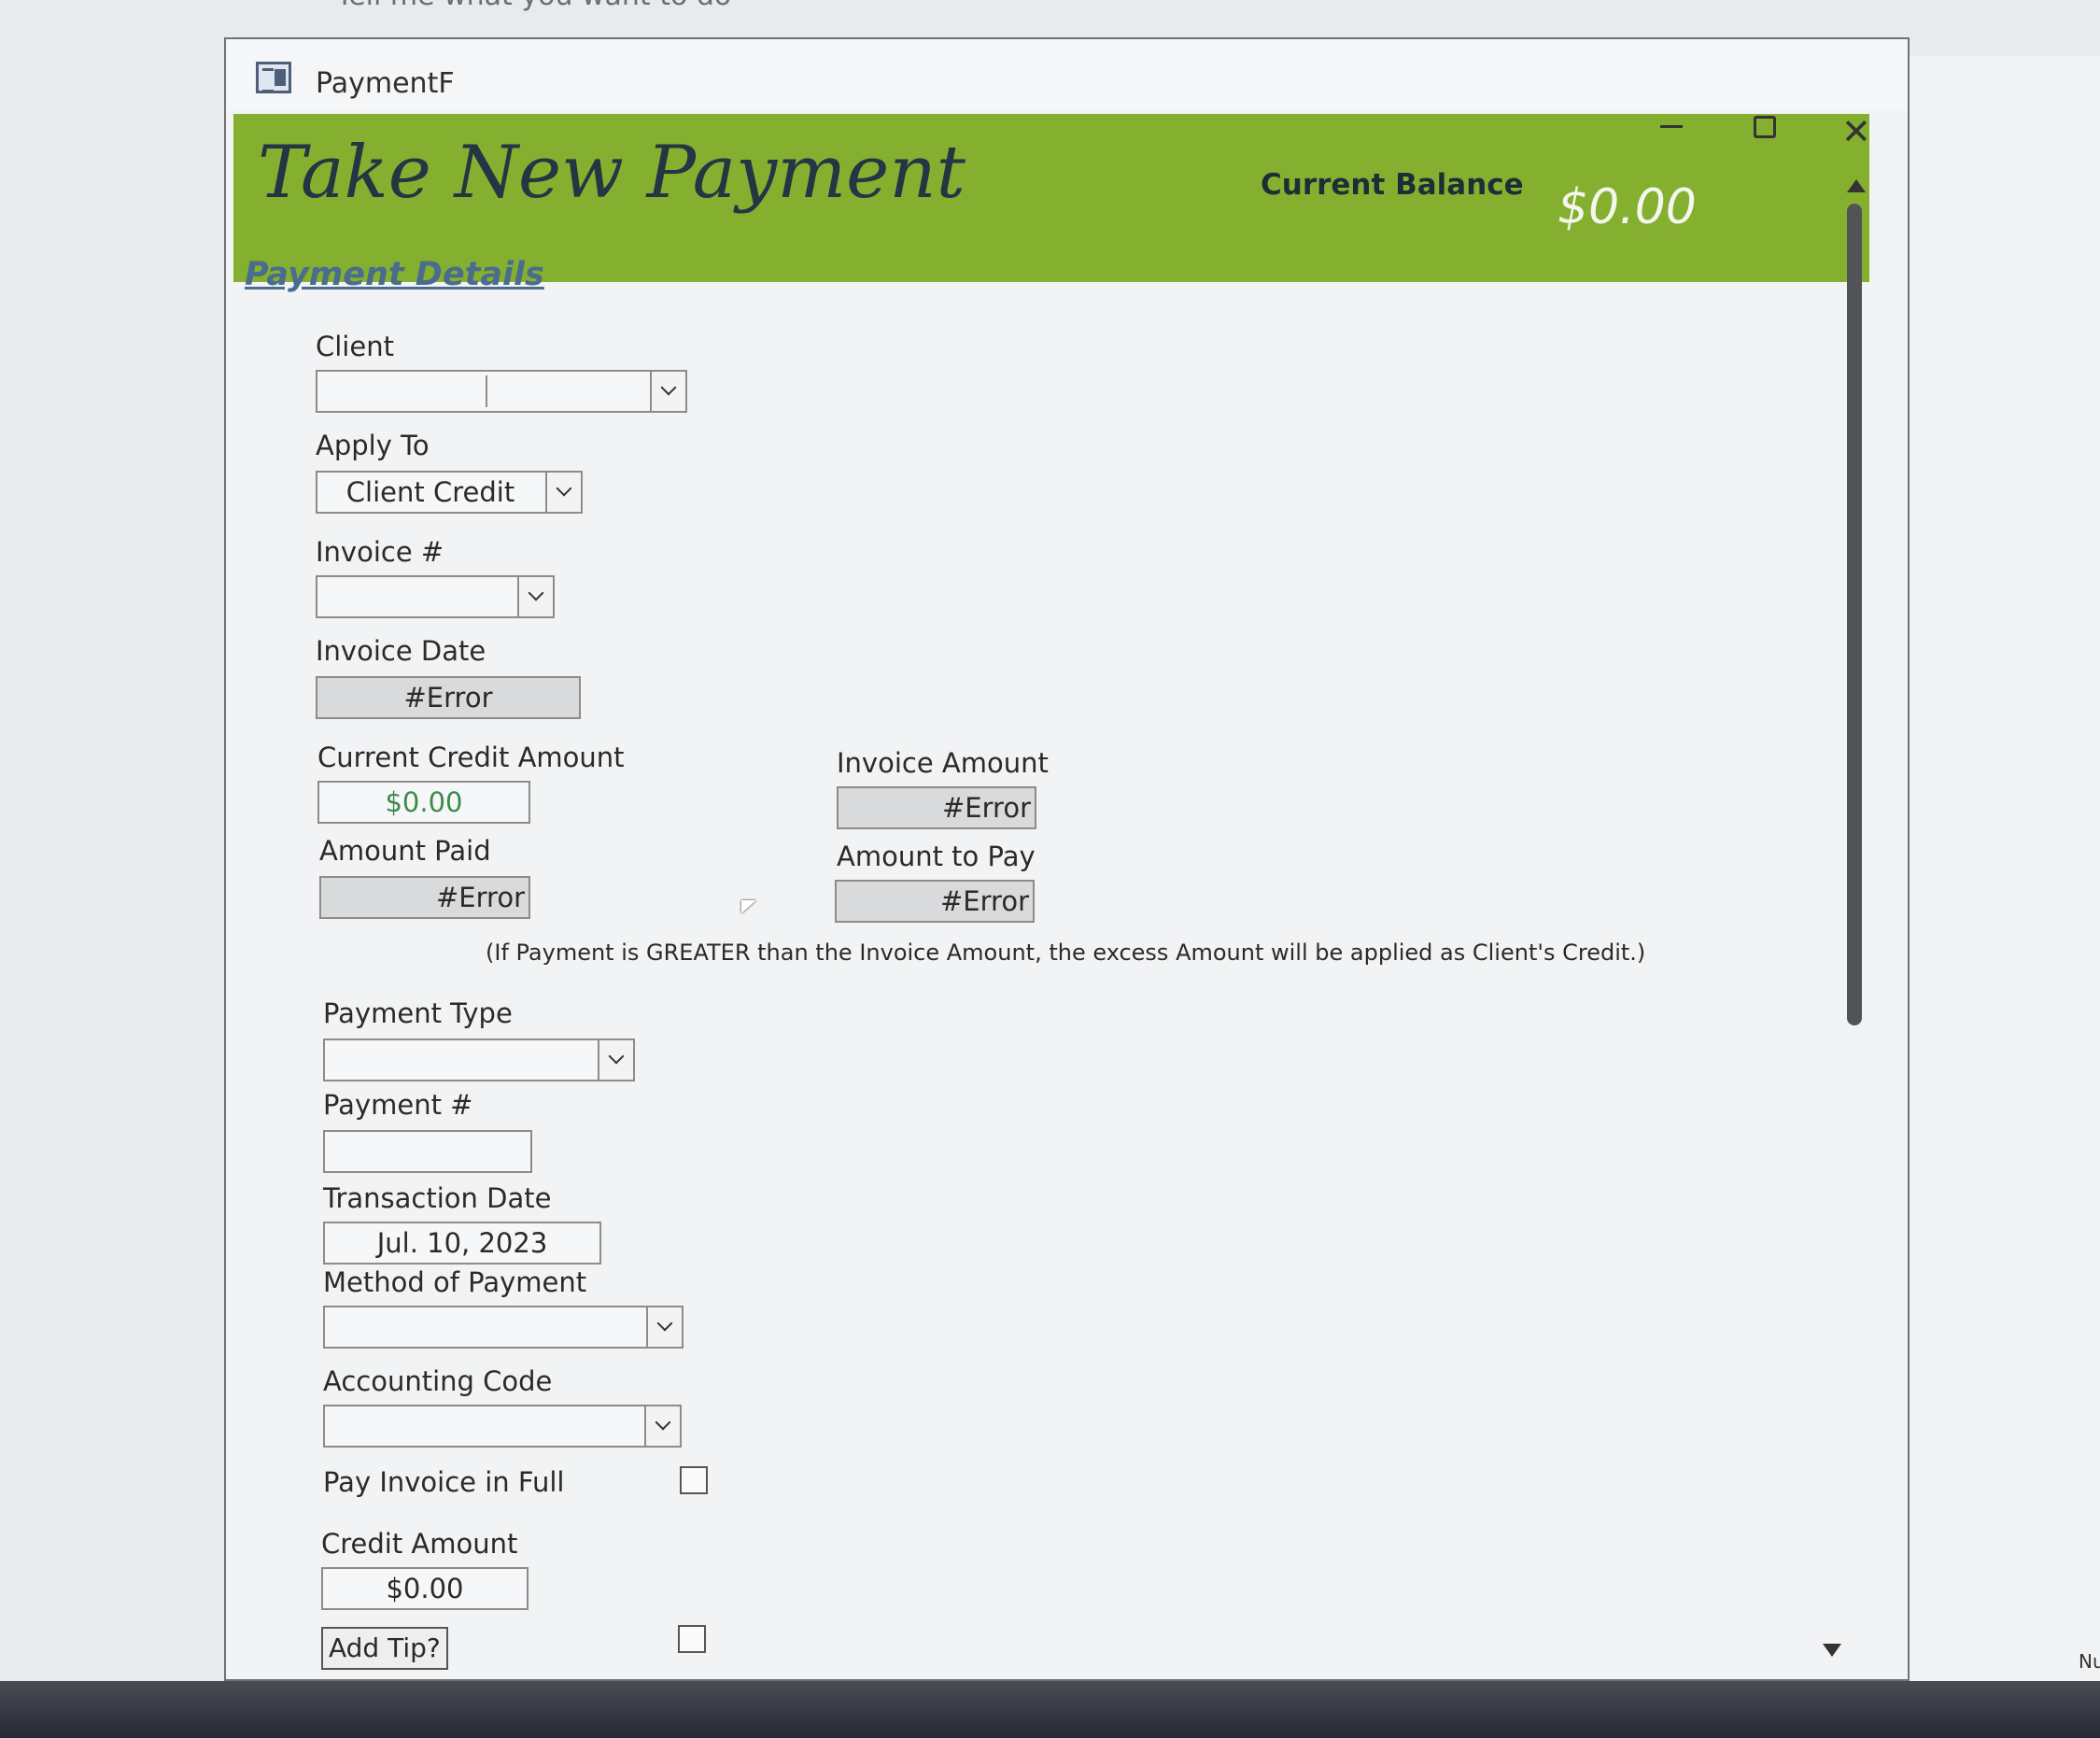  I want to click on apply-to-combobox: Client Credit, so click(449, 493).